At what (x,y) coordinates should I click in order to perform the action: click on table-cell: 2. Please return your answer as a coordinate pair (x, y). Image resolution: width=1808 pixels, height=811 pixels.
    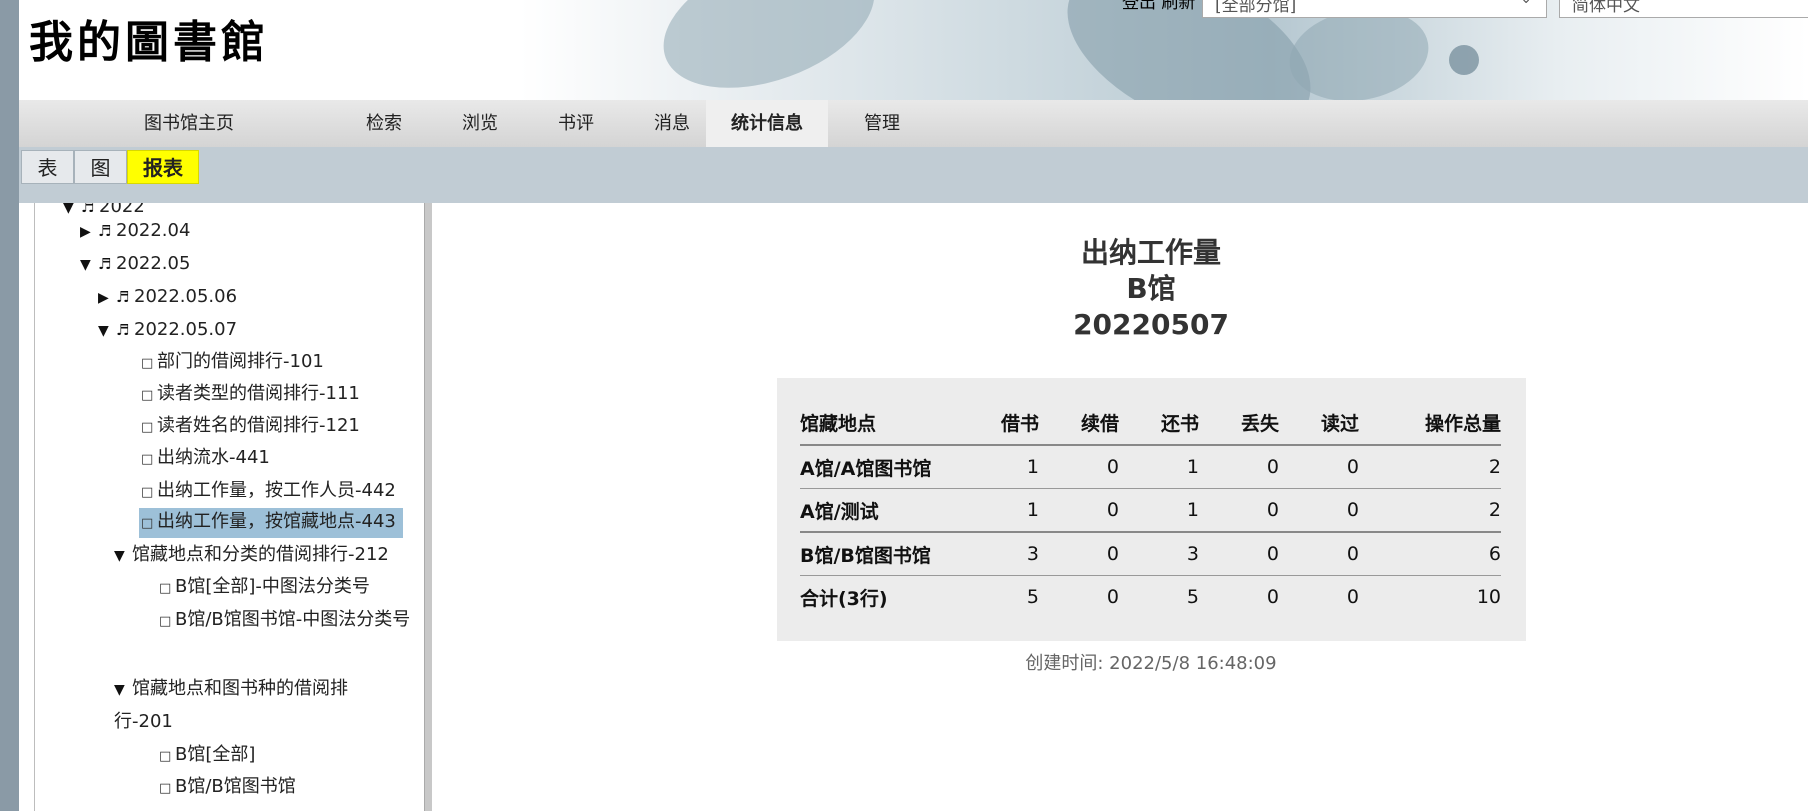
    Looking at the image, I should click on (1430, 510).